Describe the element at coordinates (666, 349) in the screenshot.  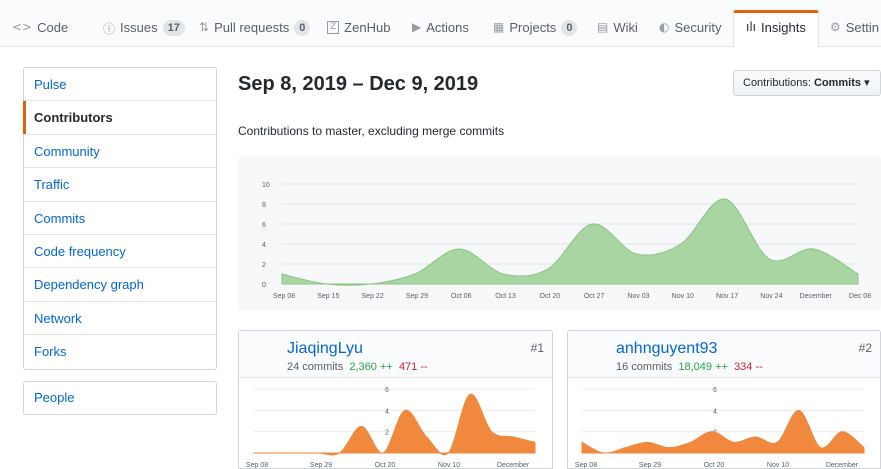
I see `contributor-username-link: anhnguyent93` at that location.